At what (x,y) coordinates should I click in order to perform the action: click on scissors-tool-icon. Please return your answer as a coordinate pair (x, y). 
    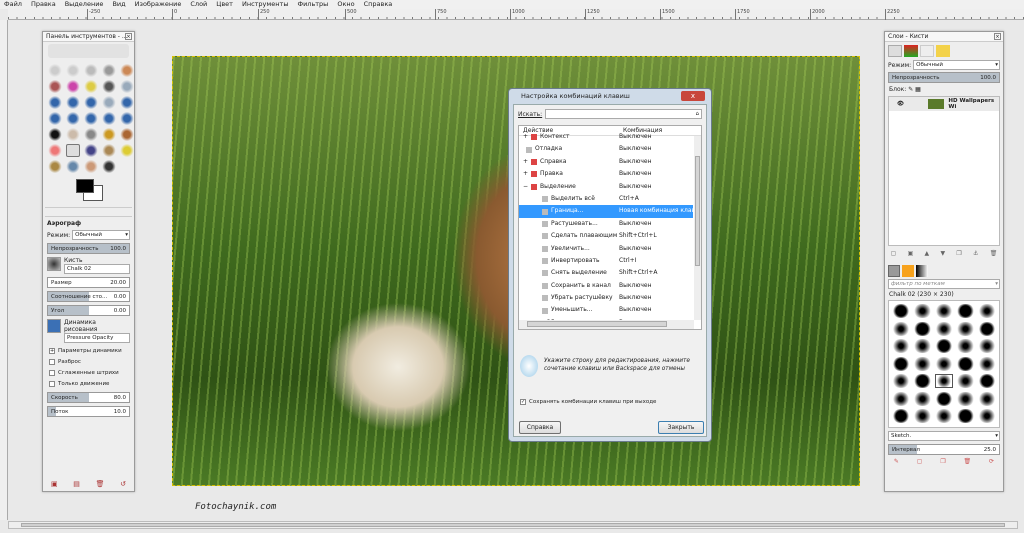
    Looking at the image, I should click on (55, 86).